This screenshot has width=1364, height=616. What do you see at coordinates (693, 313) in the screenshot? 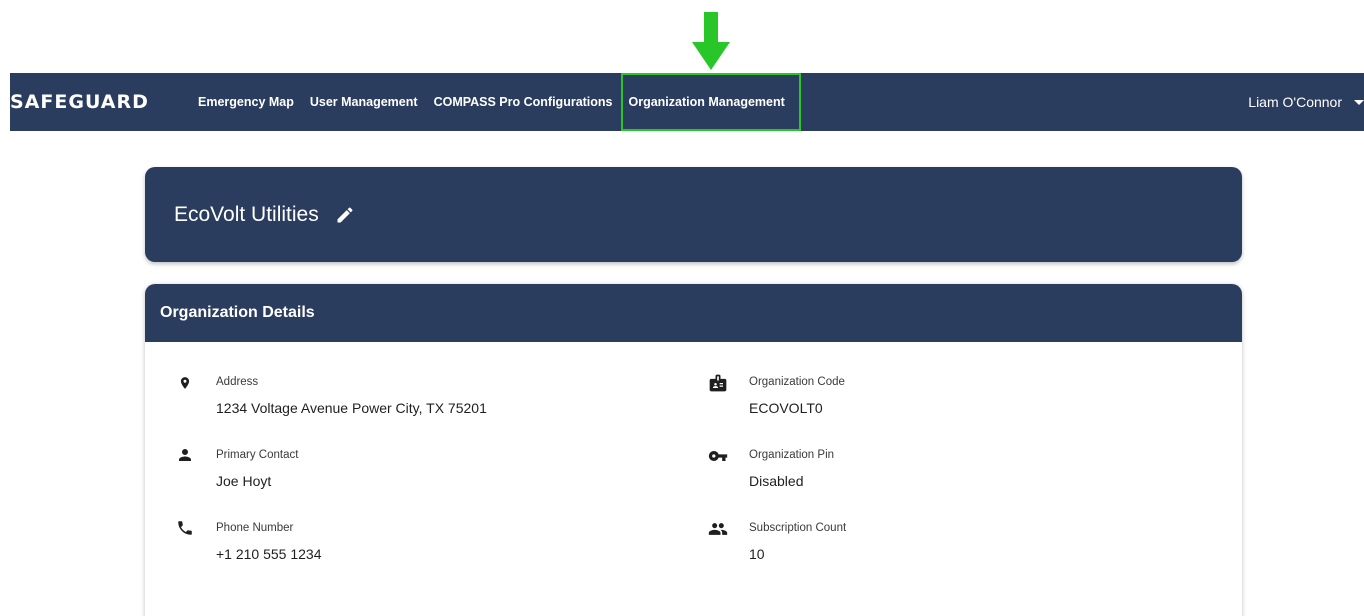
I see `details-header: Organization Details` at bounding box center [693, 313].